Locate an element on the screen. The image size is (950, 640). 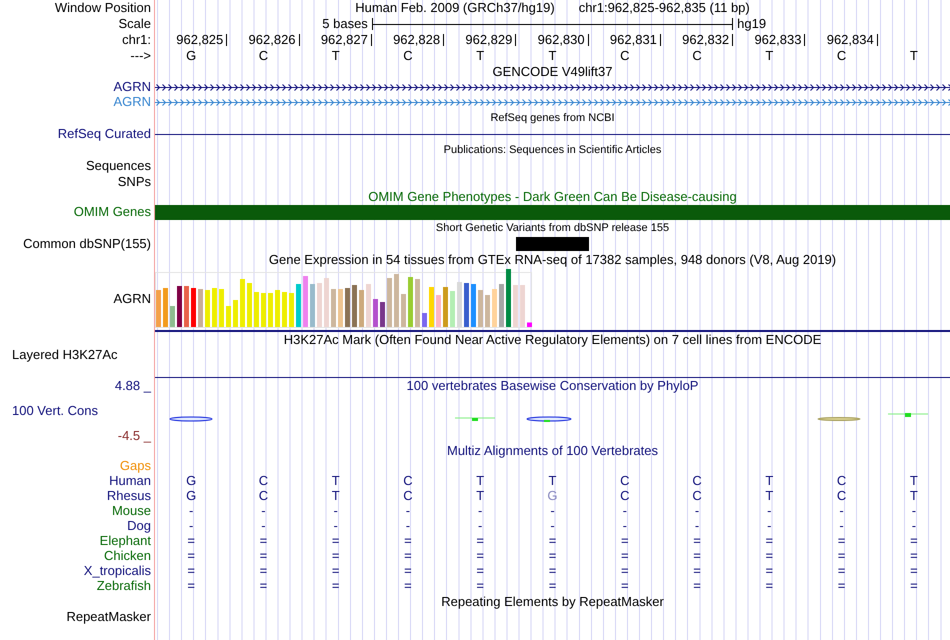
gaps-label: Gaps is located at coordinates (135, 466).